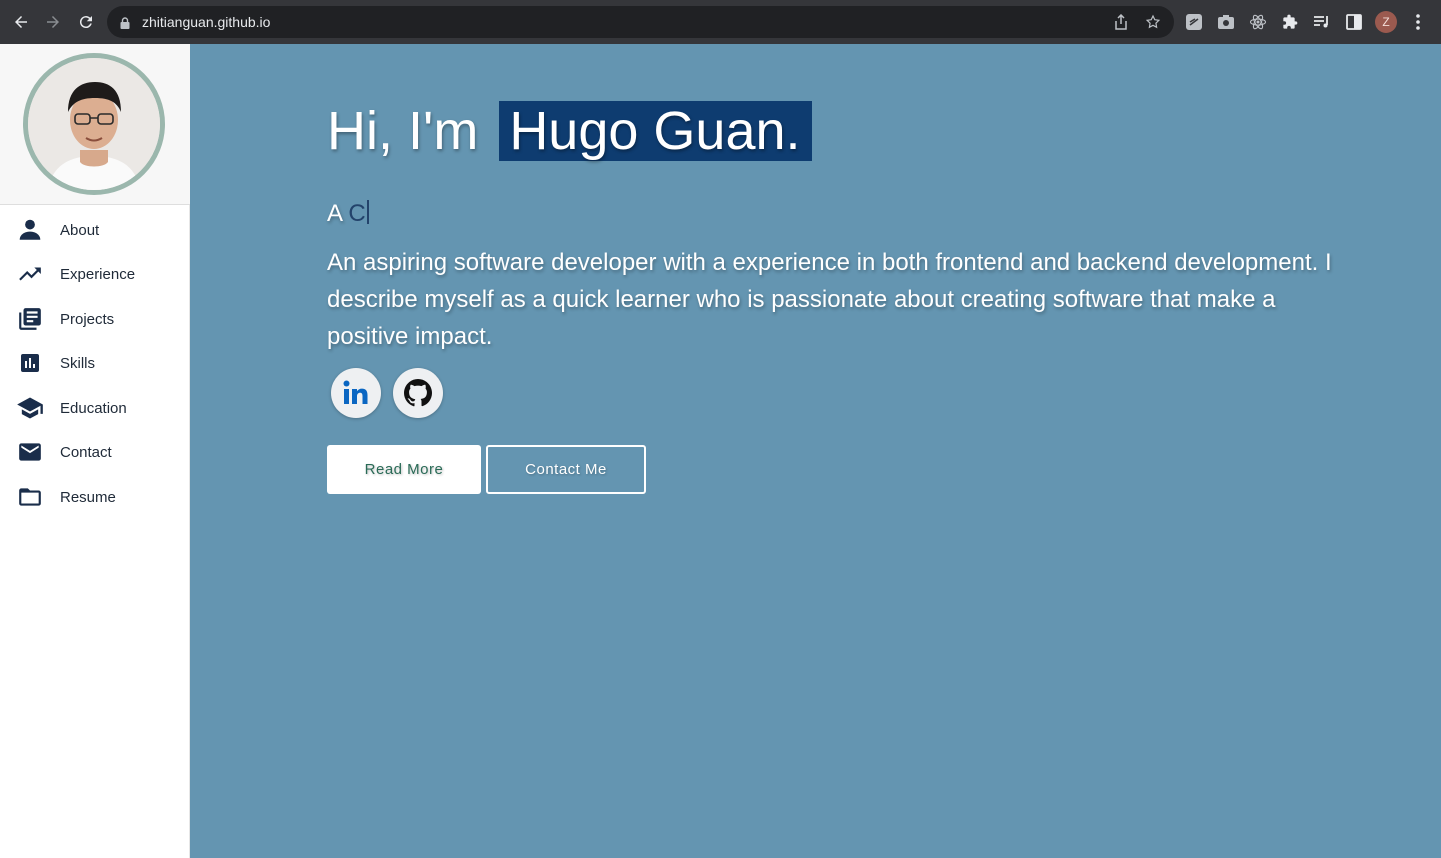 This screenshot has width=1441, height=858. Describe the element at coordinates (357, 213) in the screenshot. I see `typed-text: C` at that location.